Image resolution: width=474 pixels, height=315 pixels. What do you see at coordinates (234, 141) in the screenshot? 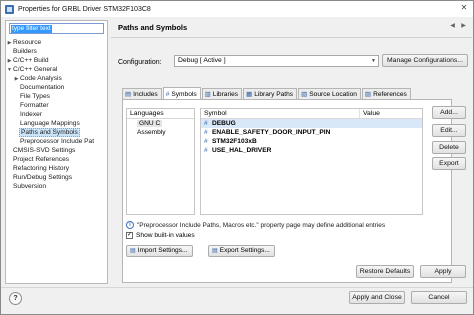
I see `symbol-name: STM32F103xB` at bounding box center [234, 141].